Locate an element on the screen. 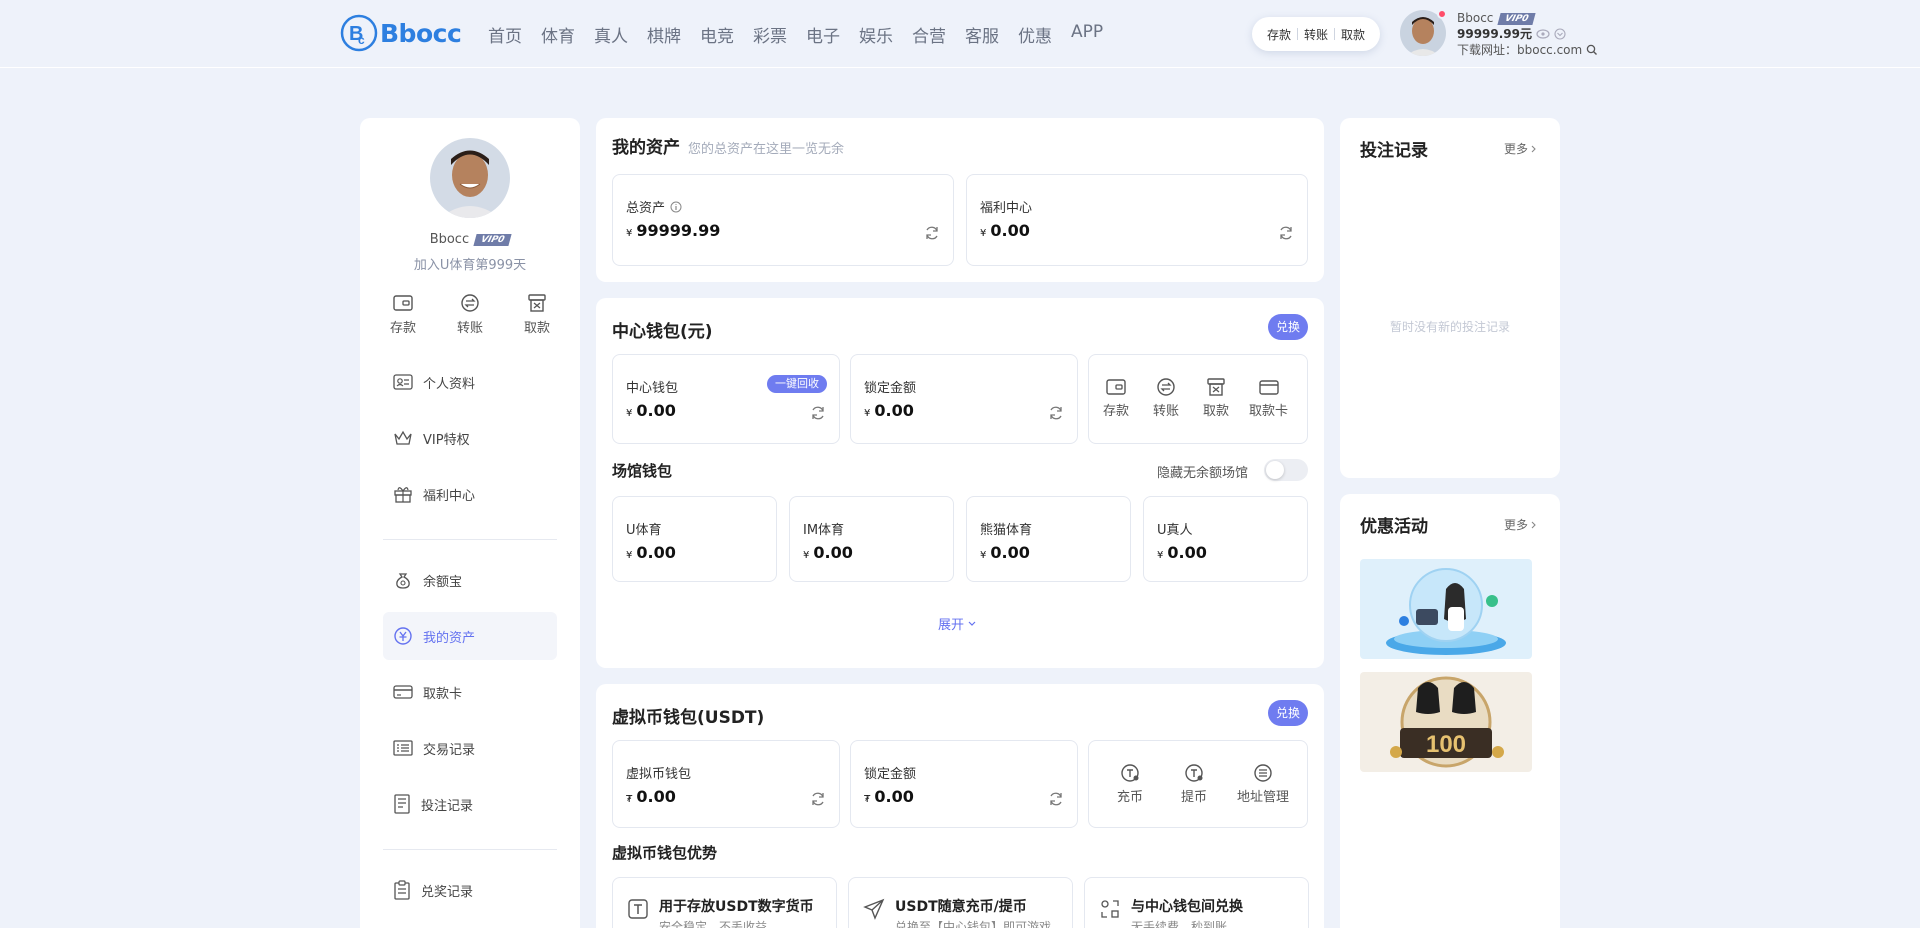  crypto-wallet-exchange-button: 兑换 is located at coordinates (1288, 713).